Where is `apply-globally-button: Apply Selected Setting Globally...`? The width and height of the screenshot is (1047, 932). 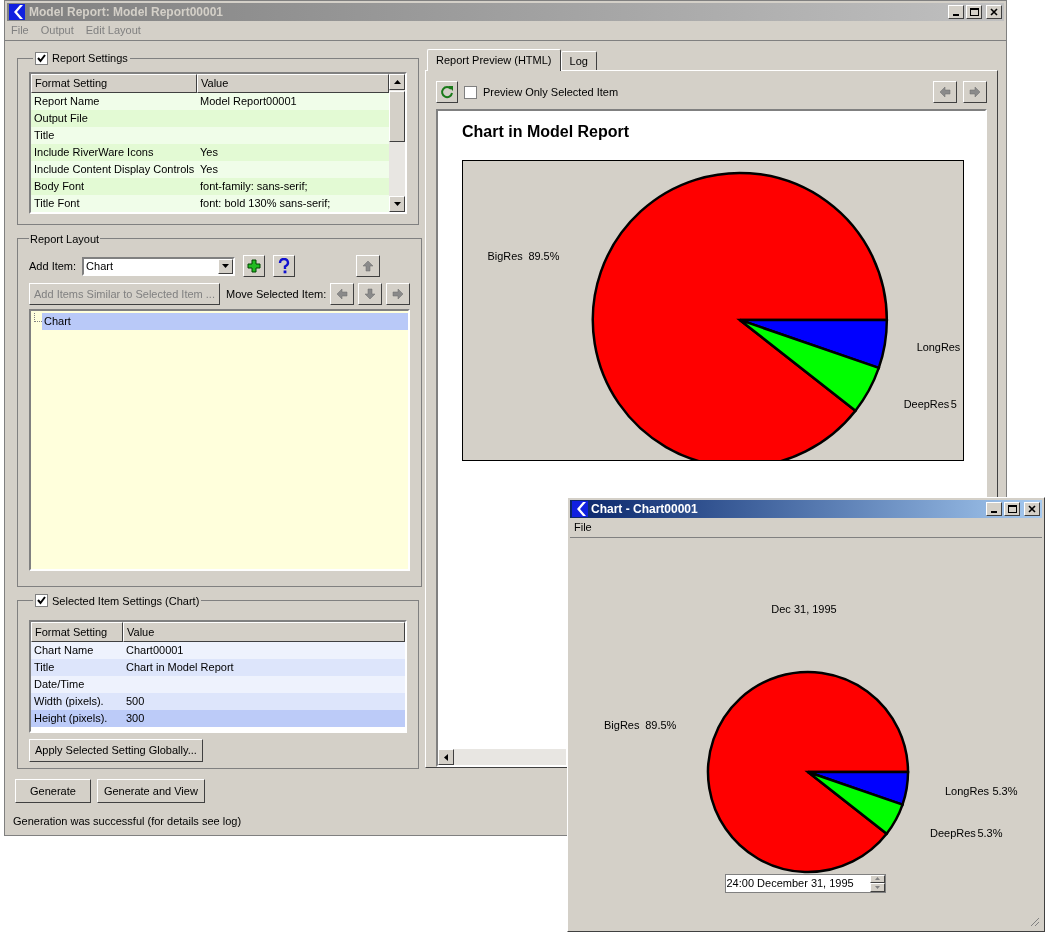 apply-globally-button: Apply Selected Setting Globally... is located at coordinates (116, 750).